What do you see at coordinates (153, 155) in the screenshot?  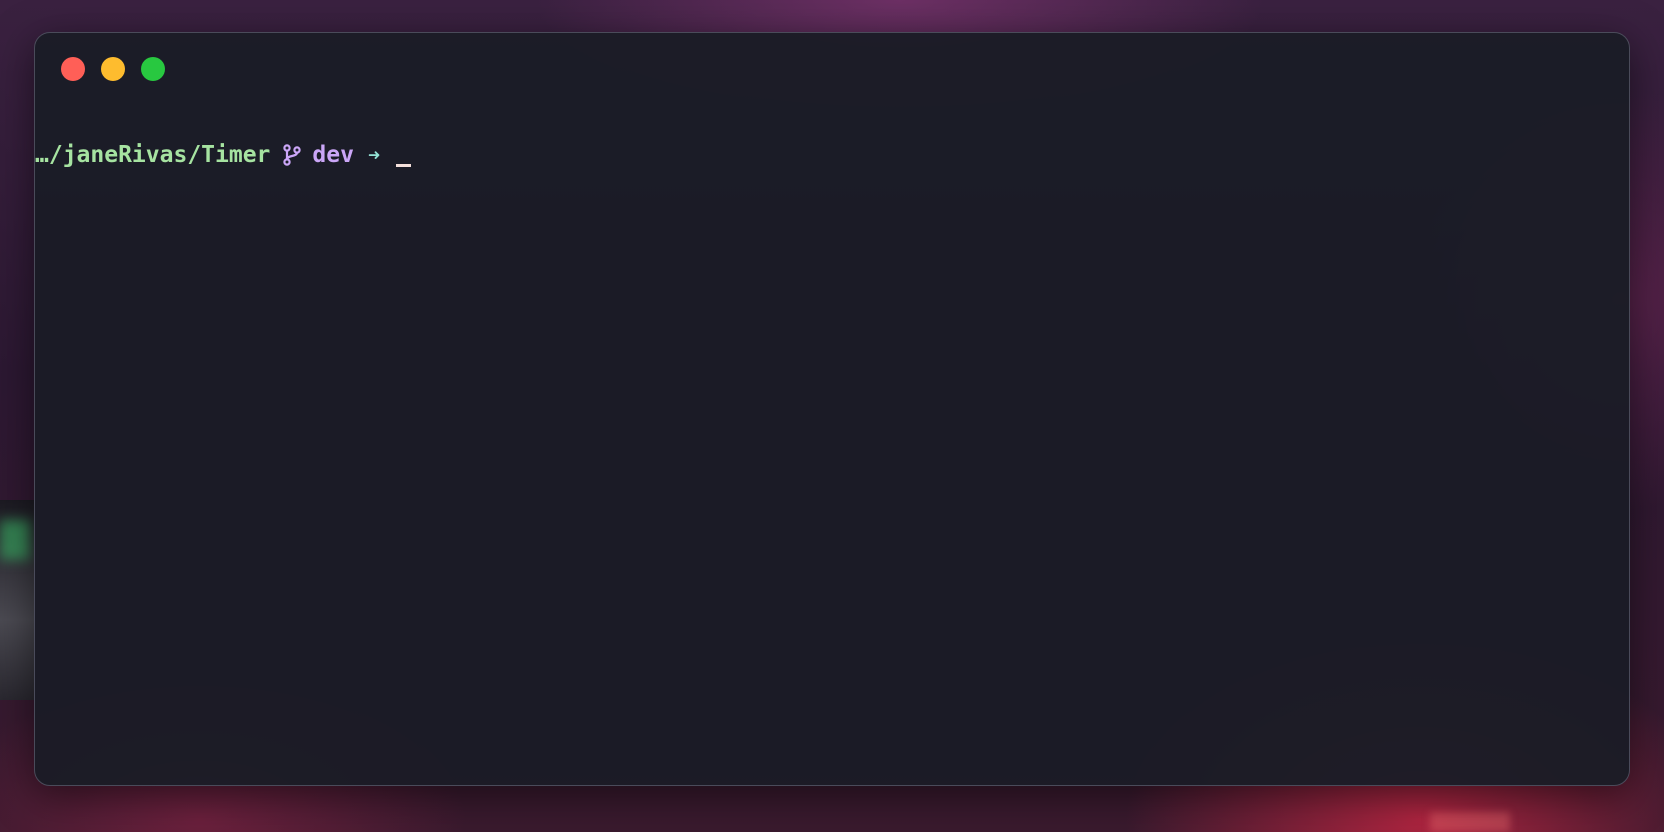 I see `prompt-path: …/janeRivas/Timer` at bounding box center [153, 155].